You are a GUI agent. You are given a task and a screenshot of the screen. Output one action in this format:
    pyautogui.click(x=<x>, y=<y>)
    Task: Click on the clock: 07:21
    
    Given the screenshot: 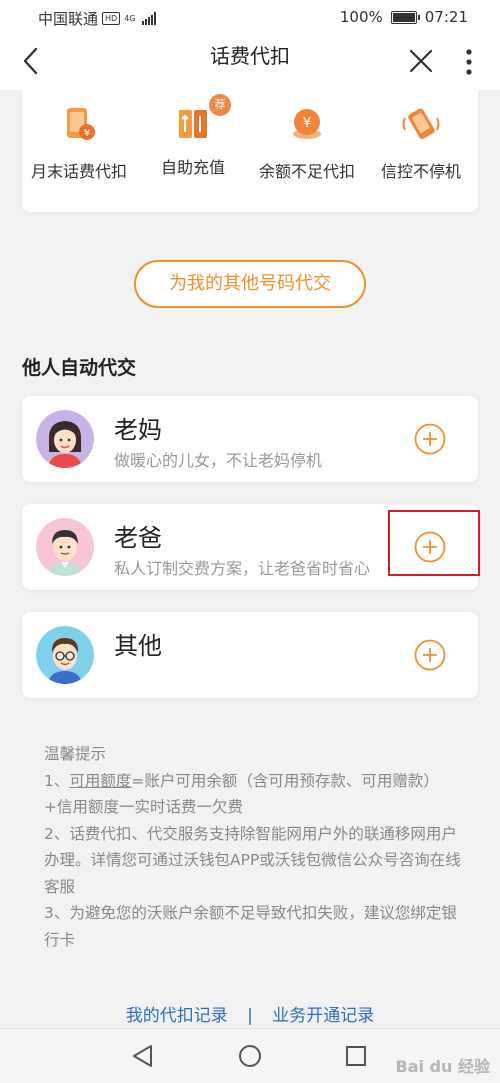 What is the action you would take?
    pyautogui.click(x=446, y=17)
    